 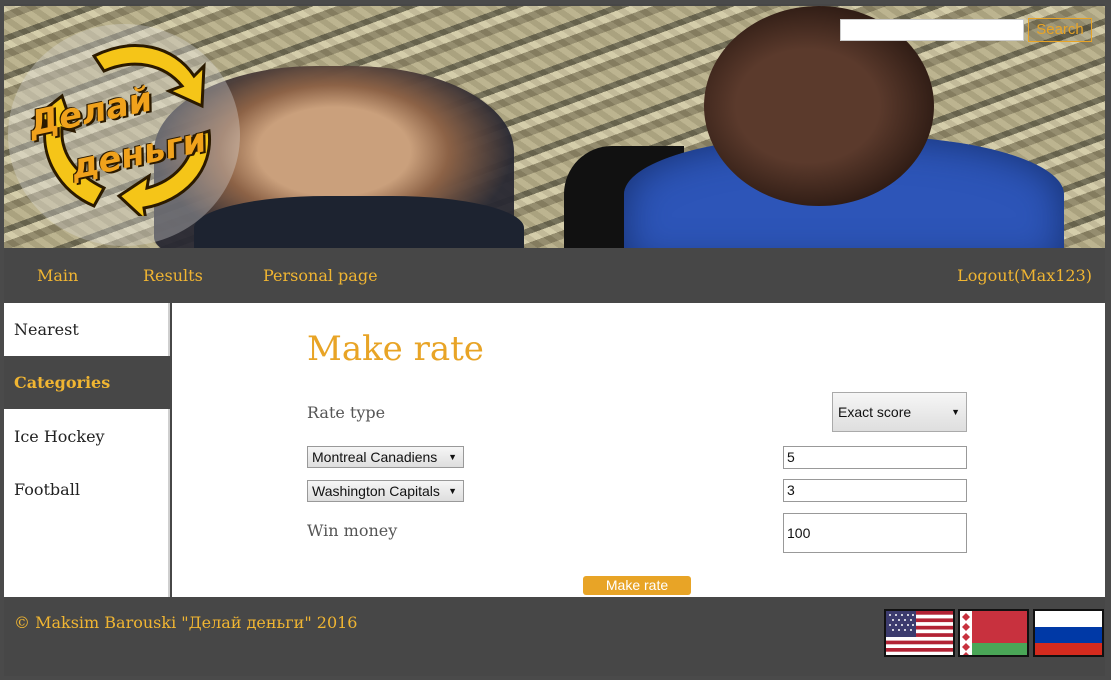 I want to click on sidebar-item-football: Football, so click(x=87, y=489).